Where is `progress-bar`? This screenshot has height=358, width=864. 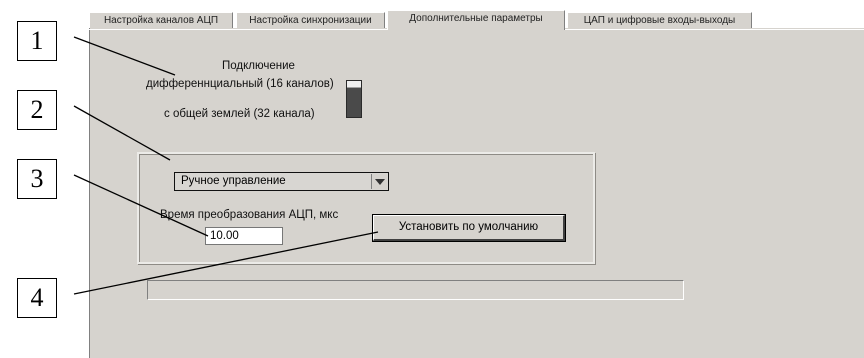
progress-bar is located at coordinates (415, 290).